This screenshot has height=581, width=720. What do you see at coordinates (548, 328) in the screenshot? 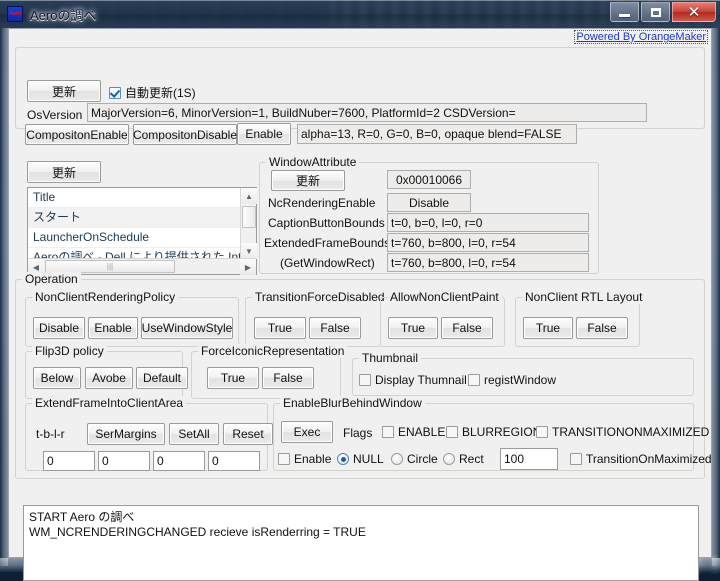
I see `rtl-true-button: True` at bounding box center [548, 328].